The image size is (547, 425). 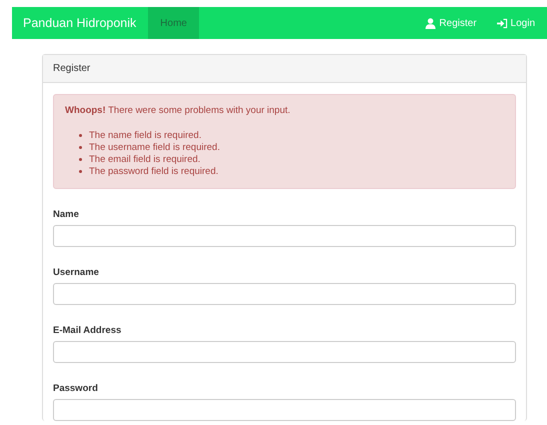 I want to click on user-icon, so click(x=430, y=23).